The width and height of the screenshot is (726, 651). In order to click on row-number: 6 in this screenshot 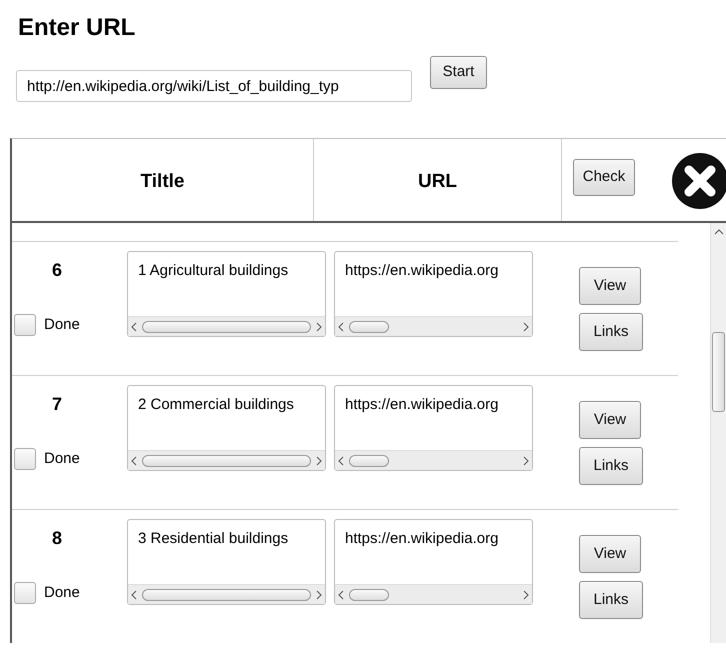, I will do `click(57, 270)`.